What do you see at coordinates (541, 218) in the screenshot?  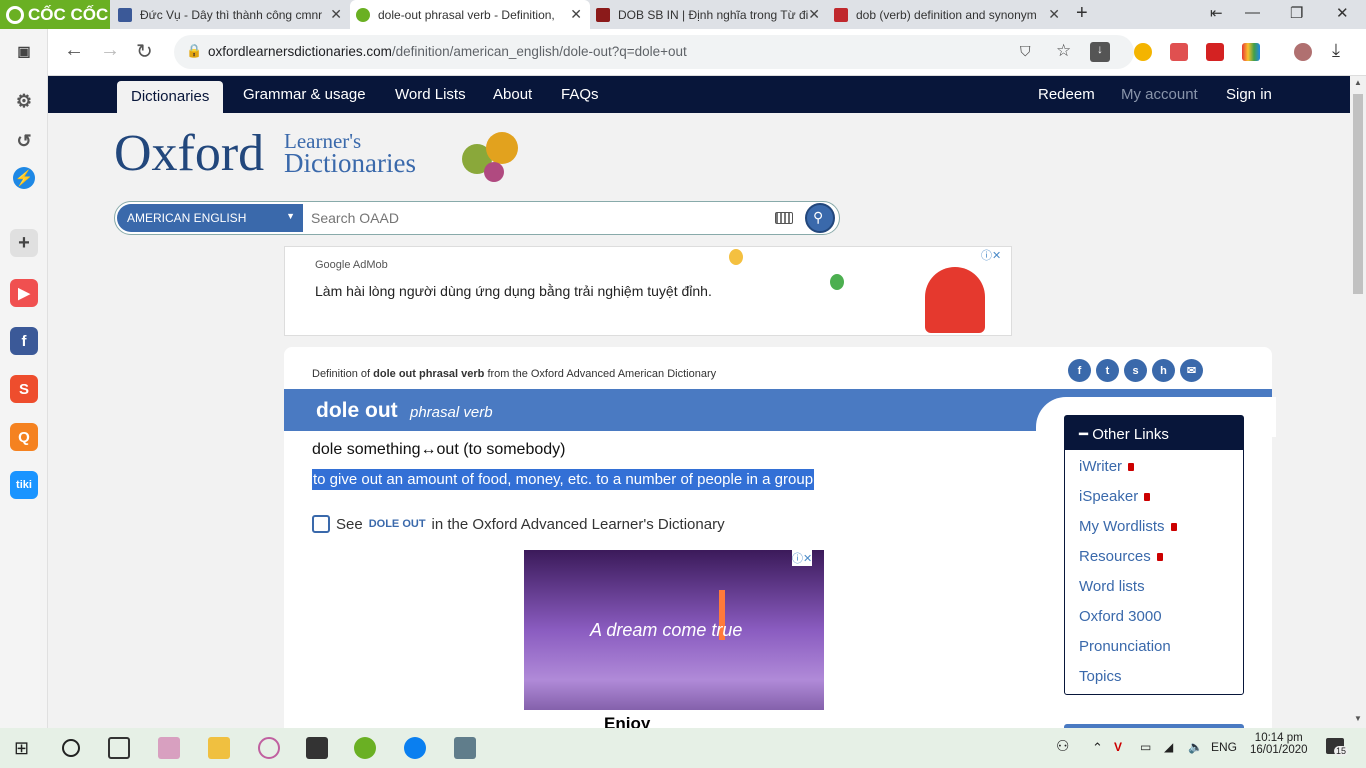 I see `search-input` at bounding box center [541, 218].